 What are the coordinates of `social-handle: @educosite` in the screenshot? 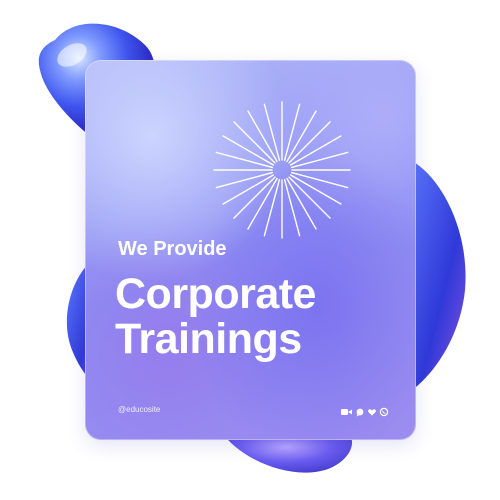 It's located at (139, 409).